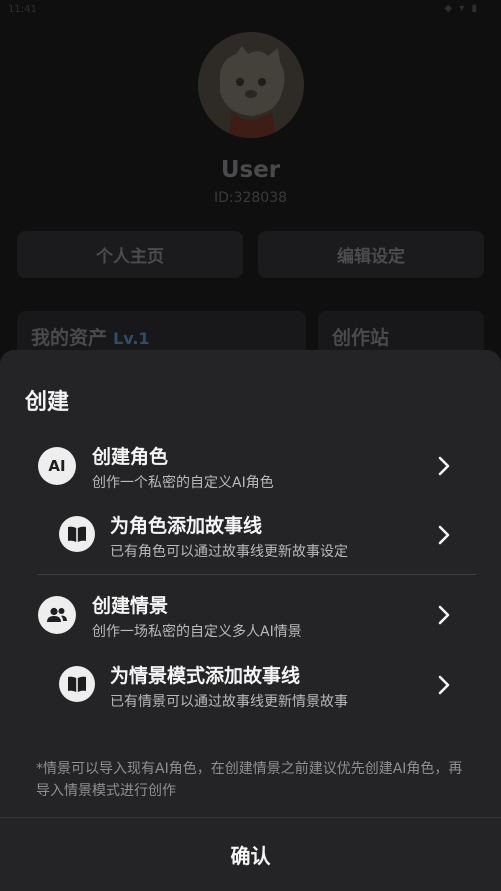  What do you see at coordinates (130, 606) in the screenshot?
I see `create-scenario-title: 创建情景` at bounding box center [130, 606].